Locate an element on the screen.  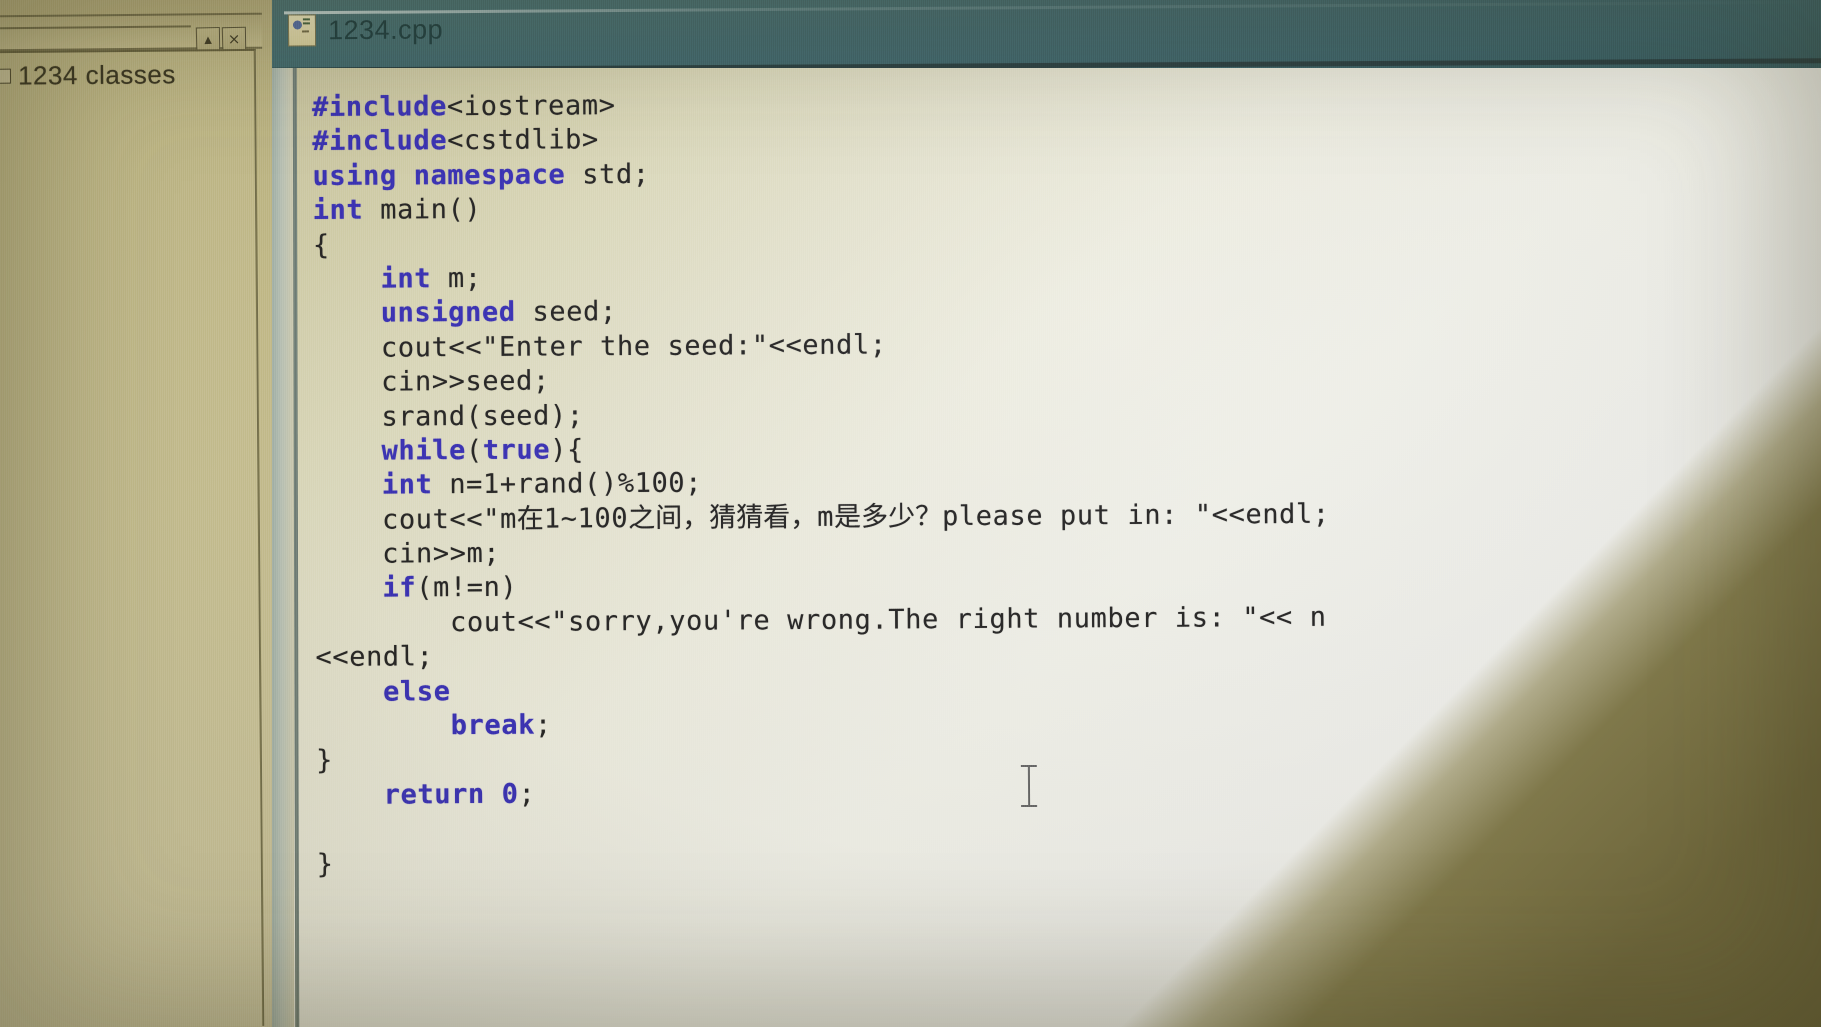
tabbar-highlight is located at coordinates (1052, 7).